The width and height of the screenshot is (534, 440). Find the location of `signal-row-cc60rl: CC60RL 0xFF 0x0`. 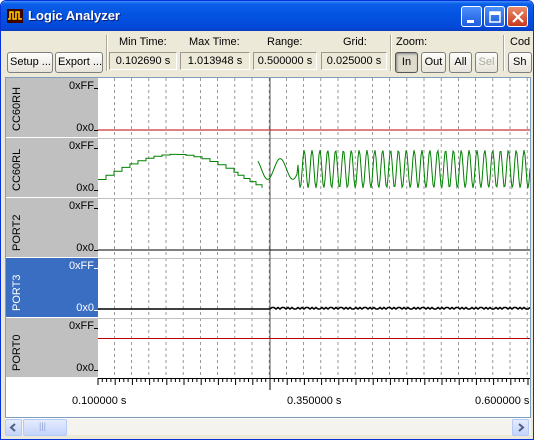

signal-row-cc60rl: CC60RL 0xFF 0x0 is located at coordinates (52, 168).